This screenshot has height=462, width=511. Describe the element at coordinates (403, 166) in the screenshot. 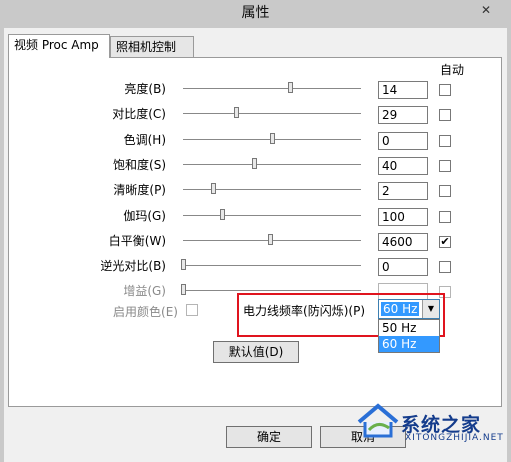

I see `value-field: 40` at that location.